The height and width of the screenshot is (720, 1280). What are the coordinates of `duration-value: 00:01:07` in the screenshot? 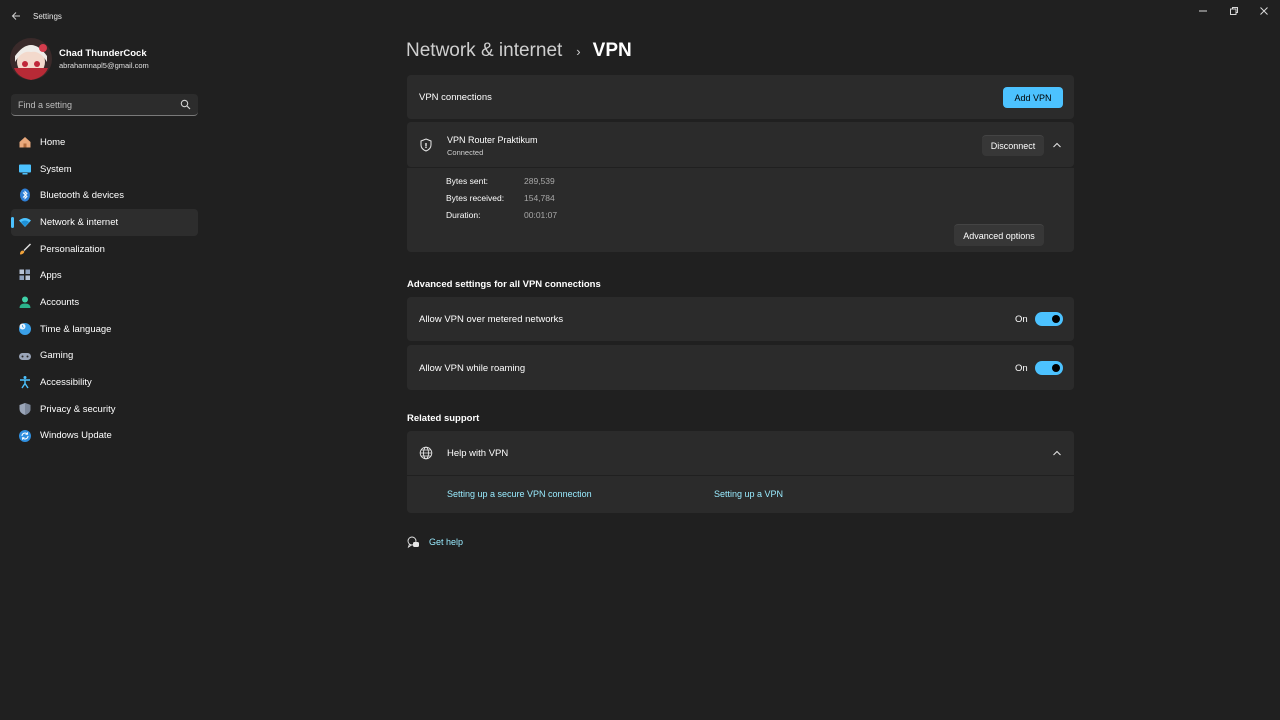 It's located at (541, 215).